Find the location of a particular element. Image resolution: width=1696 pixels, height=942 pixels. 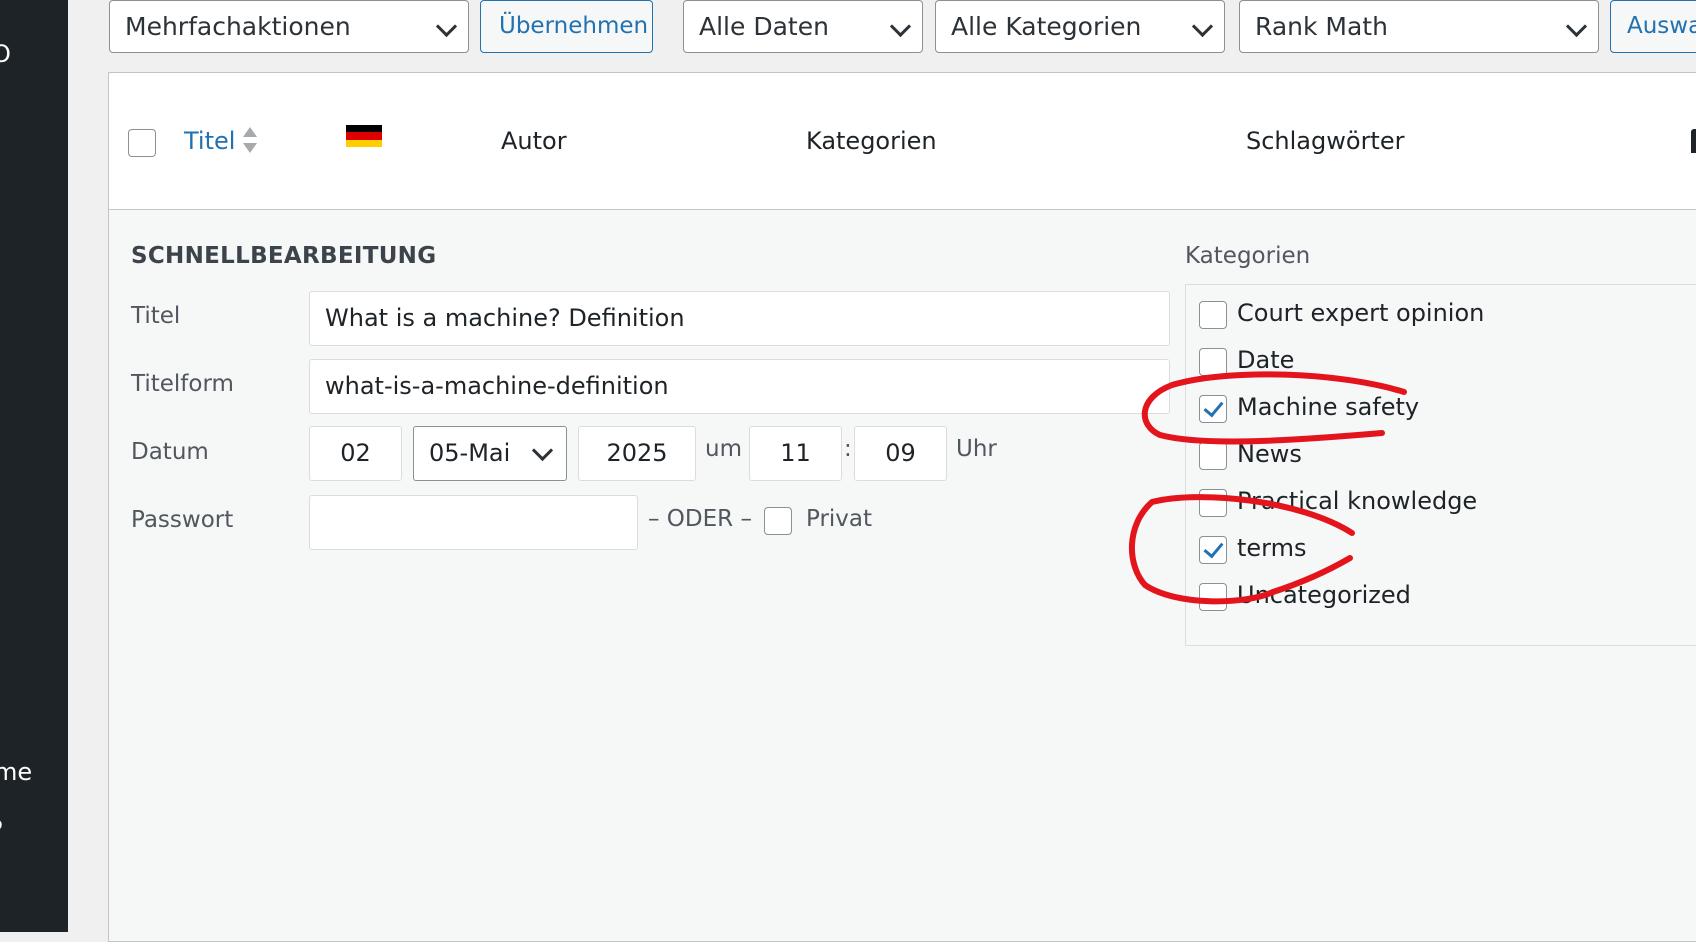

day-input: 02 is located at coordinates (355, 453).